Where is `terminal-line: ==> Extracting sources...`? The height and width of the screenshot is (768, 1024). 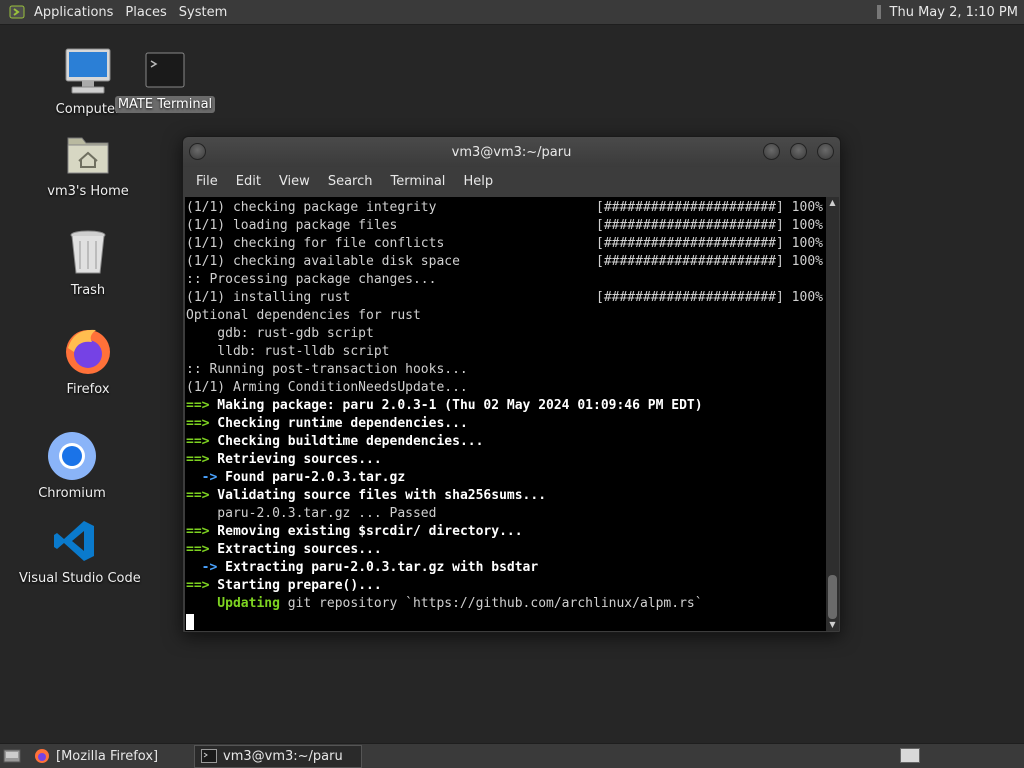 terminal-line: ==> Extracting sources... is located at coordinates (506, 550).